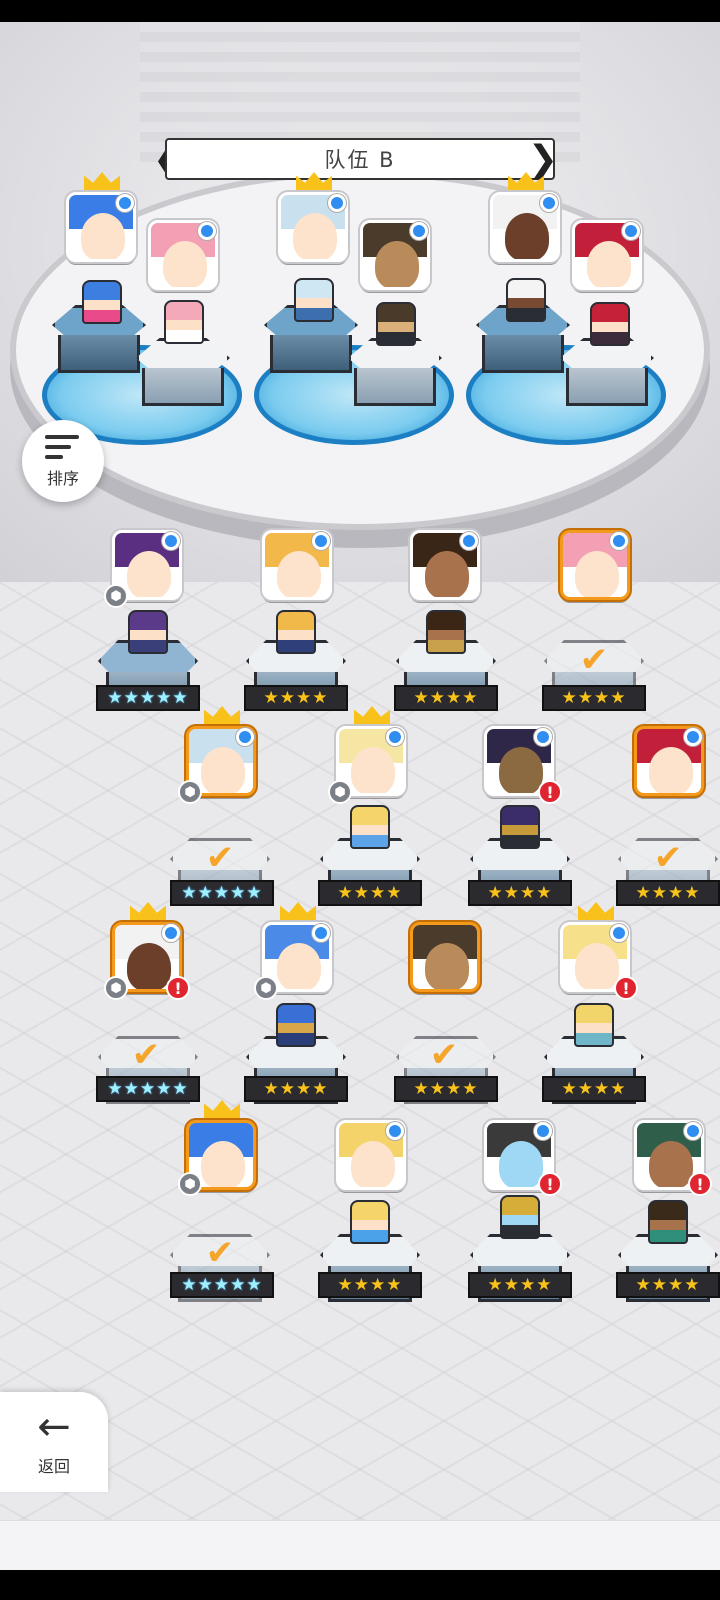 Image resolution: width=720 pixels, height=1600 pixels. Describe the element at coordinates (63, 447) in the screenshot. I see `sort-descending-icon` at that location.